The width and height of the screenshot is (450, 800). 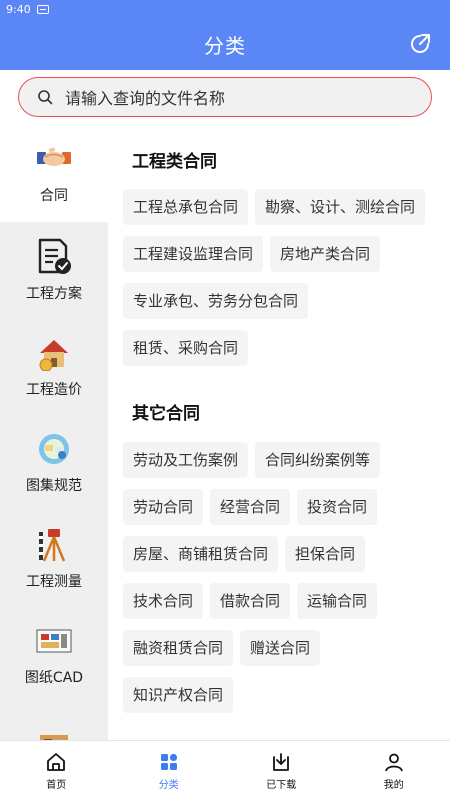 I want to click on tag-item: 租赁、采购合同, so click(x=186, y=348).